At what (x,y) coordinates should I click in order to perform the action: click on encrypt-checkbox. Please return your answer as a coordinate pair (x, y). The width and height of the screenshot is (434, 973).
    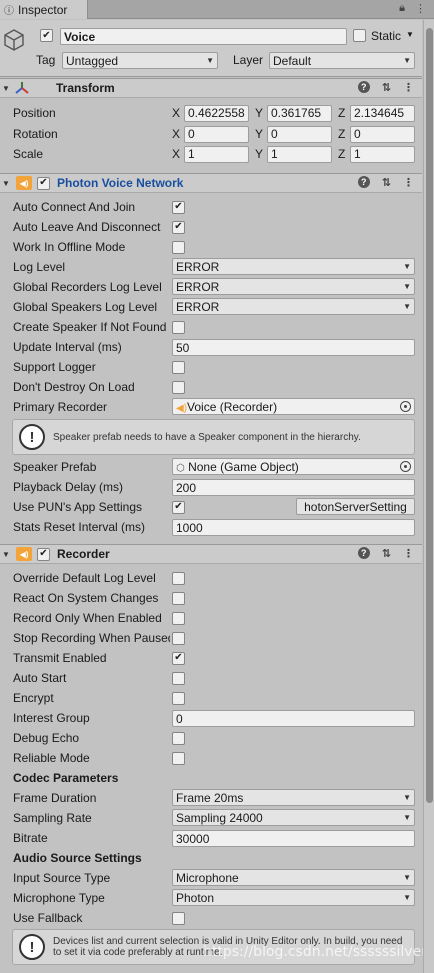
    Looking at the image, I should click on (178, 698).